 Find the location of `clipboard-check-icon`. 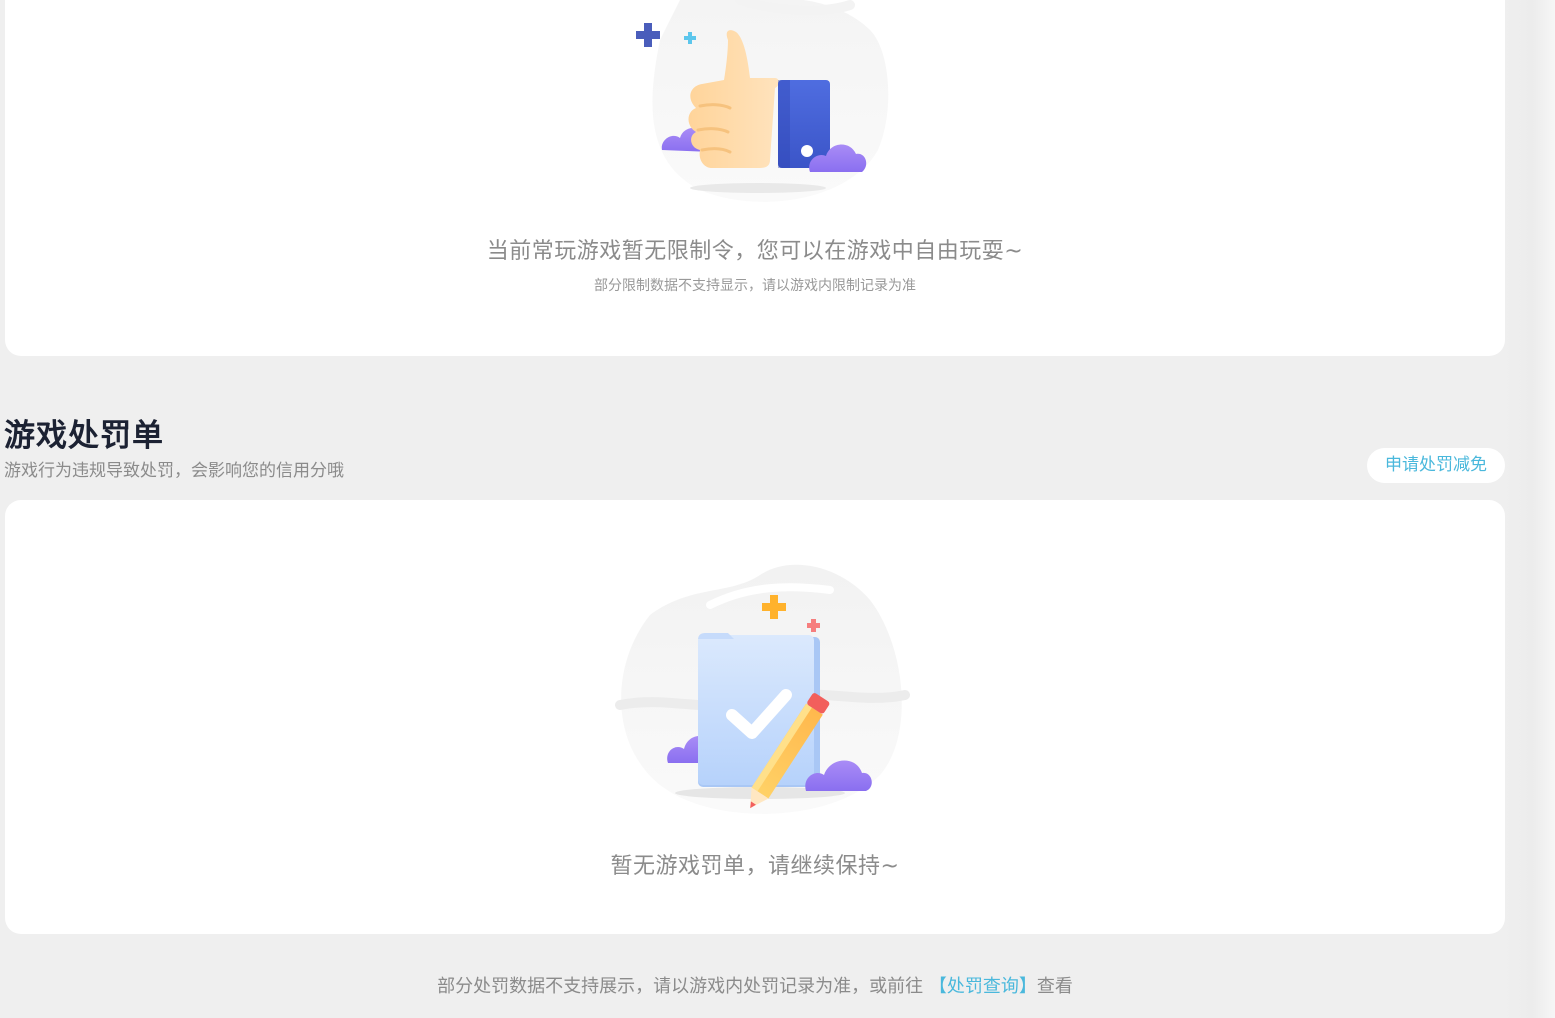

clipboard-check-icon is located at coordinates (762, 689).